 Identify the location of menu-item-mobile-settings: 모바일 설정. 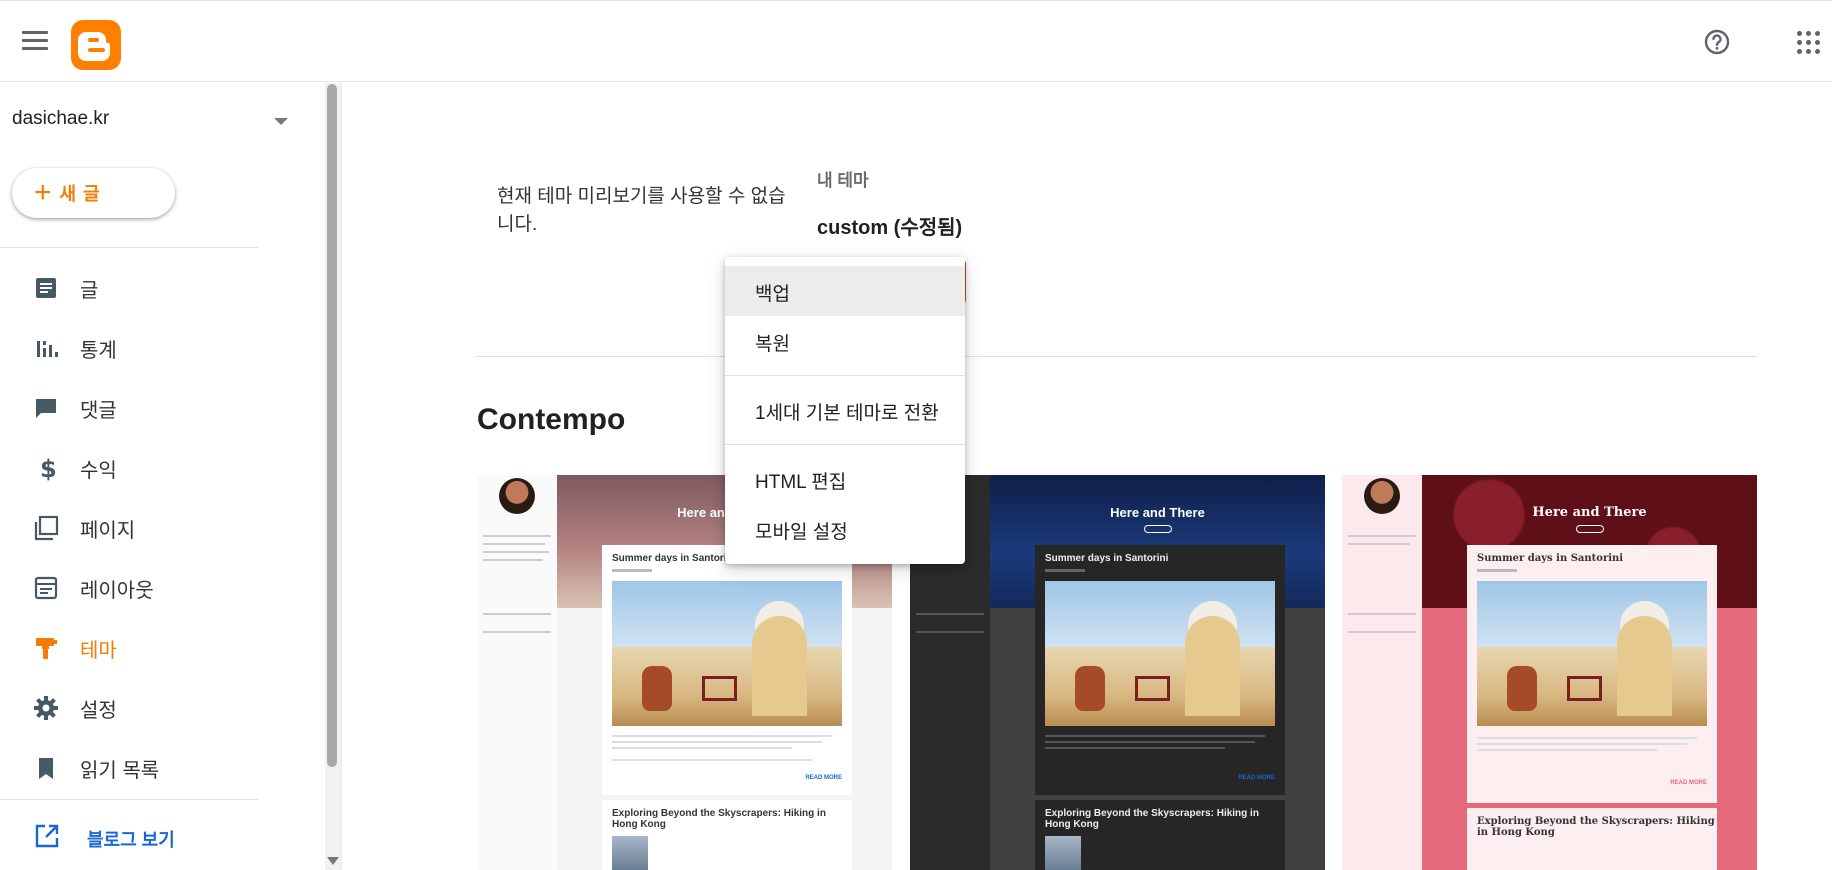
(845, 529).